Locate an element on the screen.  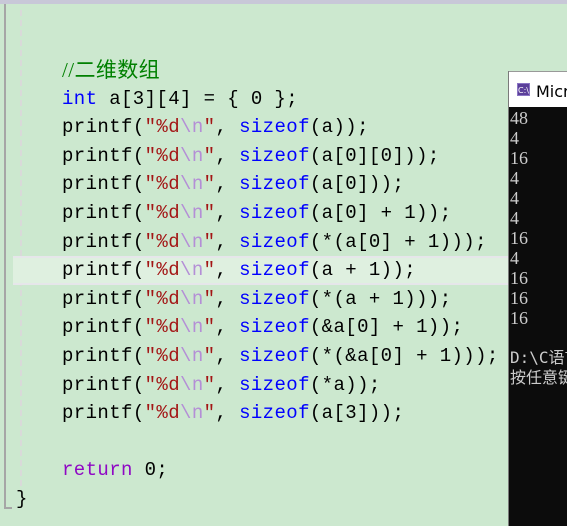
sizeof-argument: (a[0][0])); is located at coordinates (374, 155).